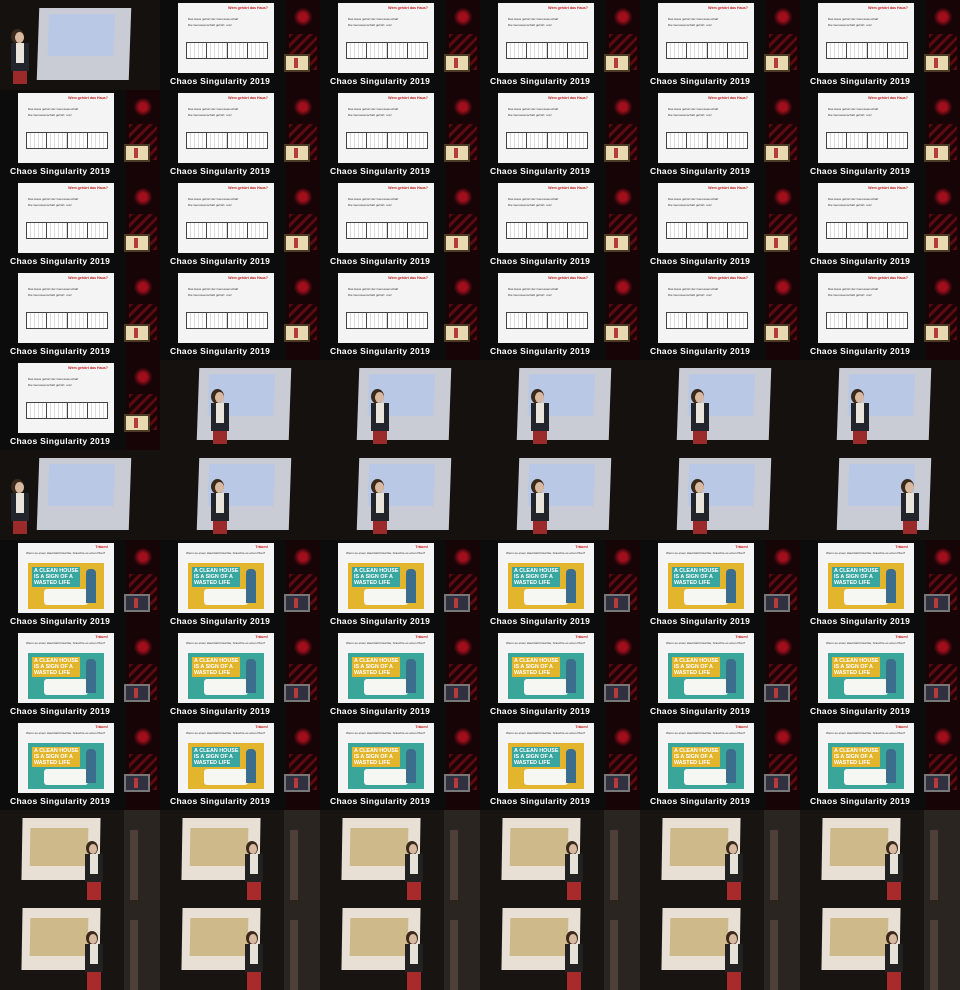 The height and width of the screenshot is (990, 960). What do you see at coordinates (226, 766) in the screenshot?
I see `poster-image: A CLEAN HOUSE IS A SIGN OF A WASTED LIFE` at bounding box center [226, 766].